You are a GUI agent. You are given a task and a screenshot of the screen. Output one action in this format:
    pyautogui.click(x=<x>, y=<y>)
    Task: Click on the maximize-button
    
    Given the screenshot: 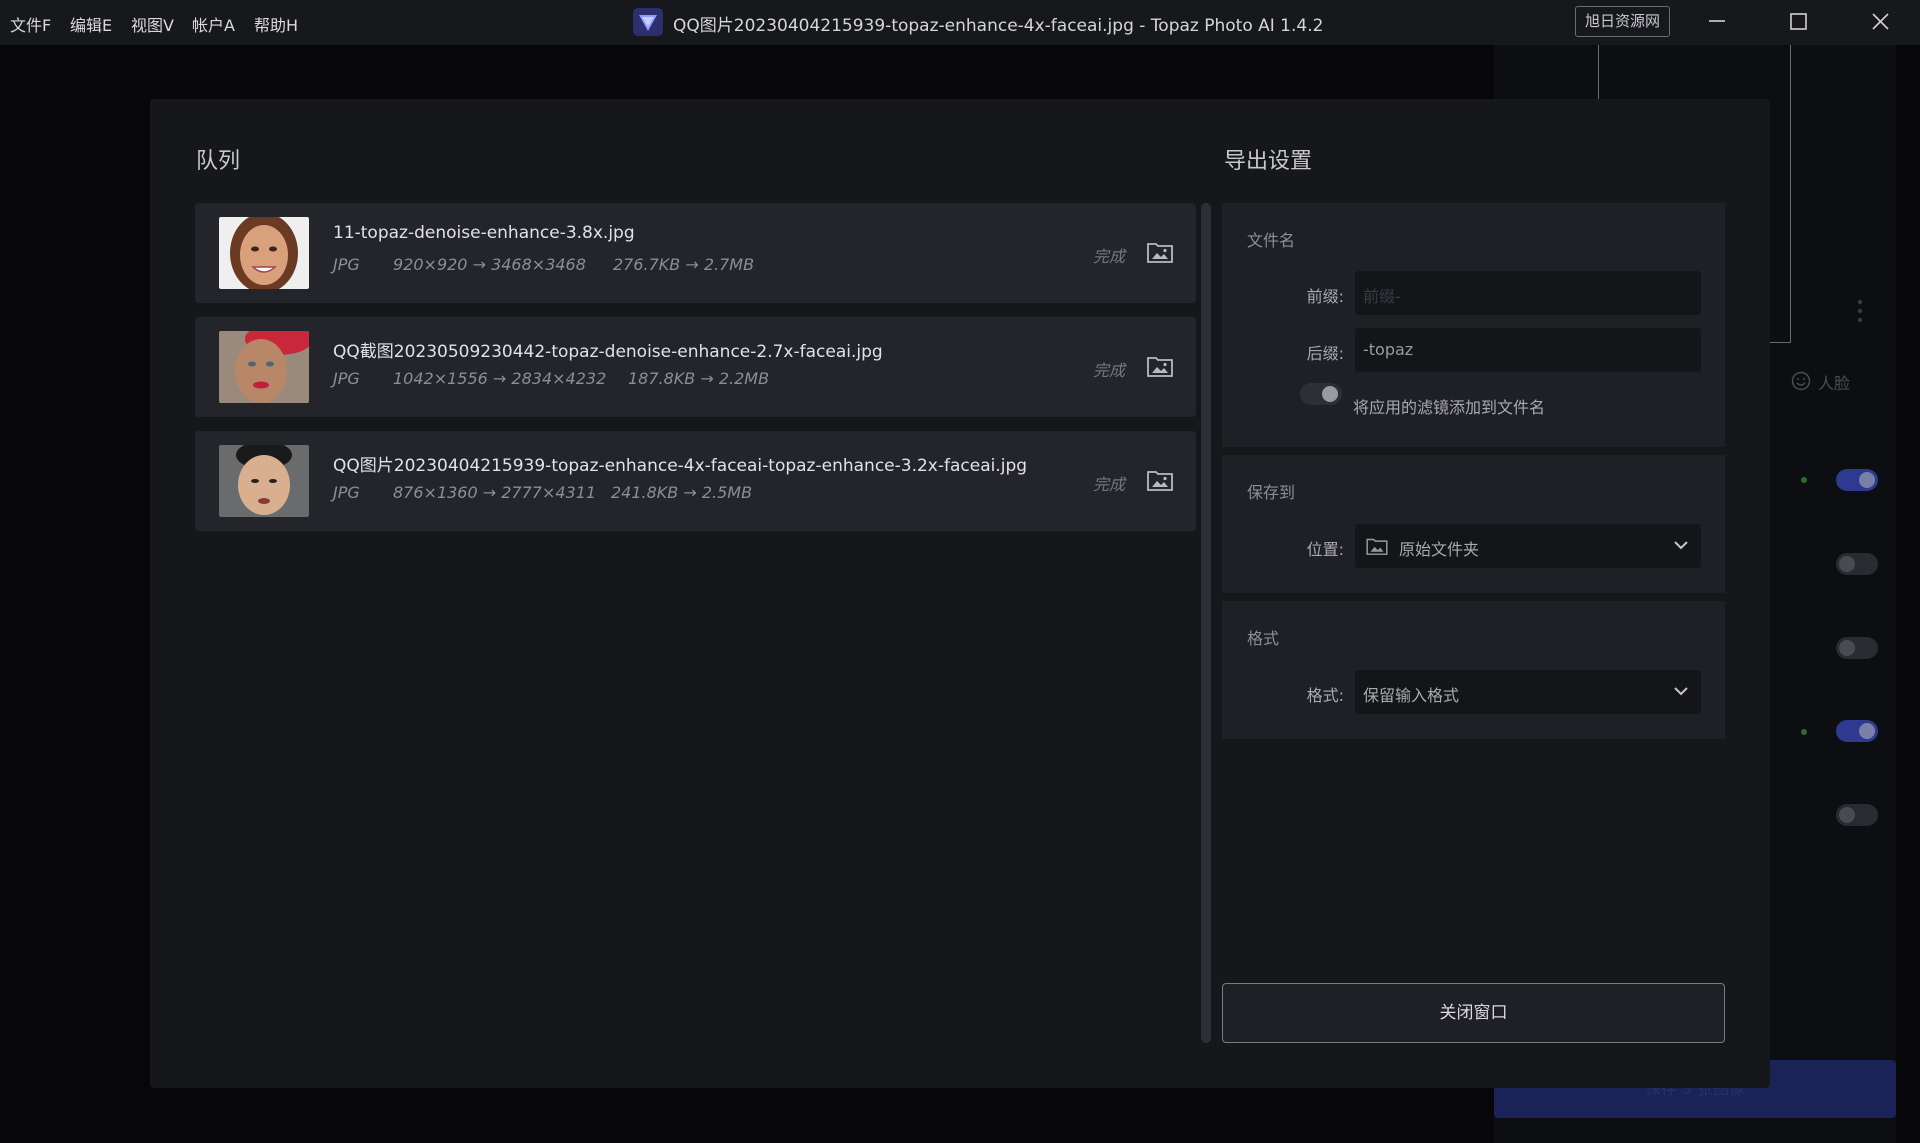 What is the action you would take?
    pyautogui.click(x=1799, y=22)
    